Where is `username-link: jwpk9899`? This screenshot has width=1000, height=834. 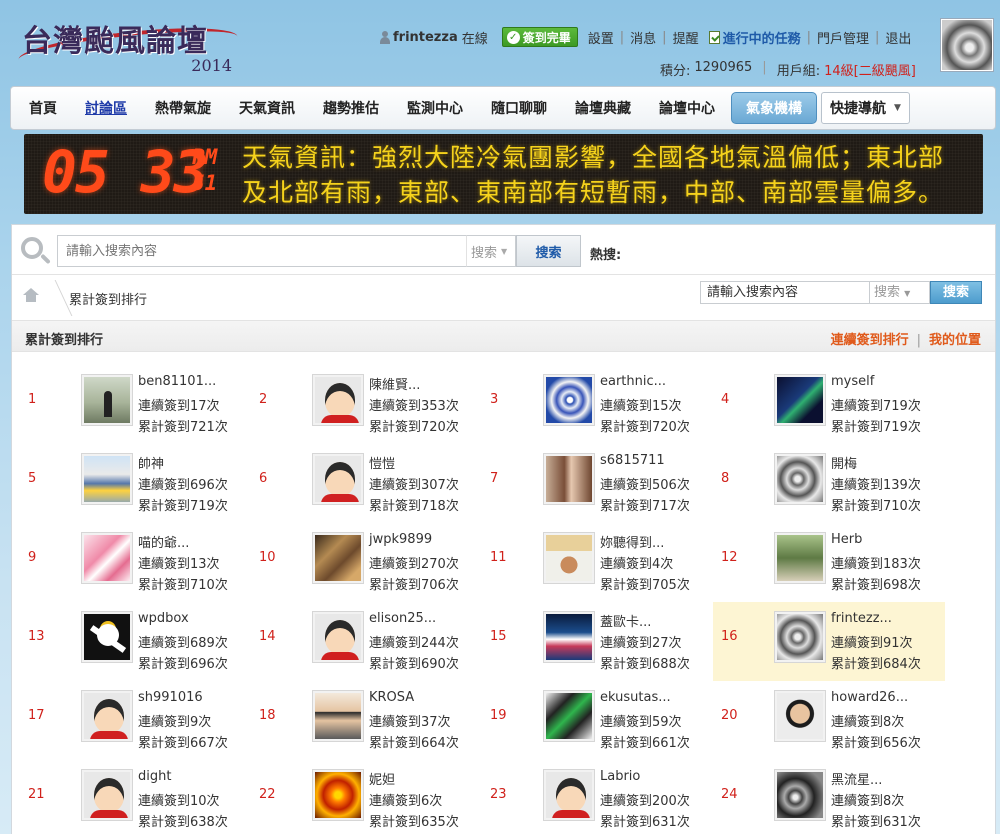 username-link: jwpk9899 is located at coordinates (400, 539).